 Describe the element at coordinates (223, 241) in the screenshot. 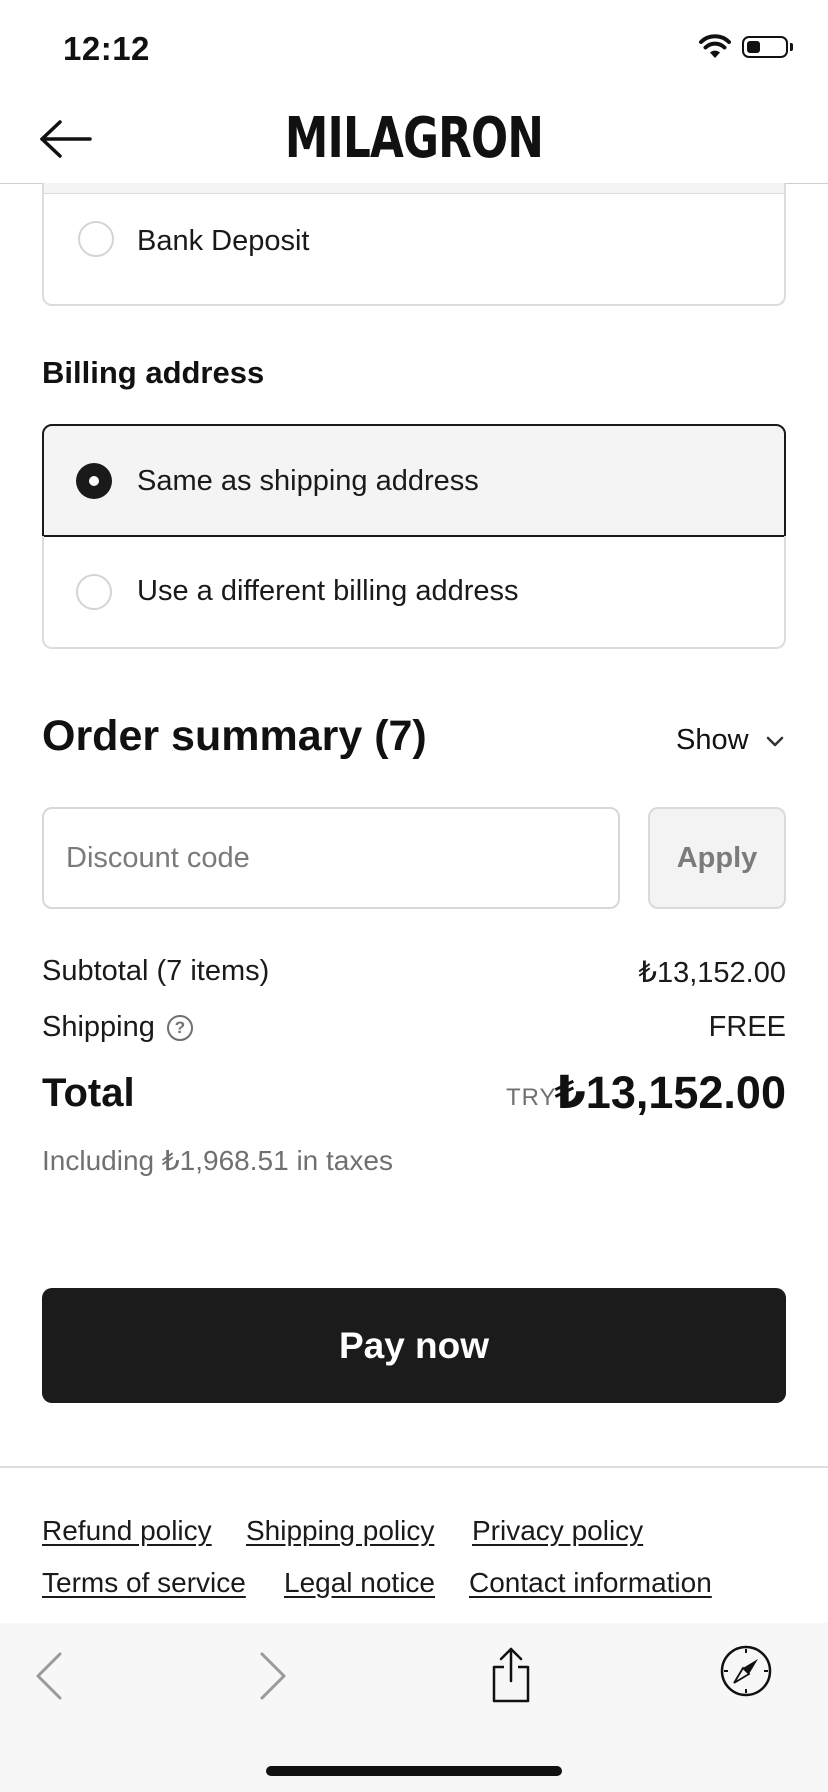

I see `bank-deposit-label: Bank Deposit` at that location.